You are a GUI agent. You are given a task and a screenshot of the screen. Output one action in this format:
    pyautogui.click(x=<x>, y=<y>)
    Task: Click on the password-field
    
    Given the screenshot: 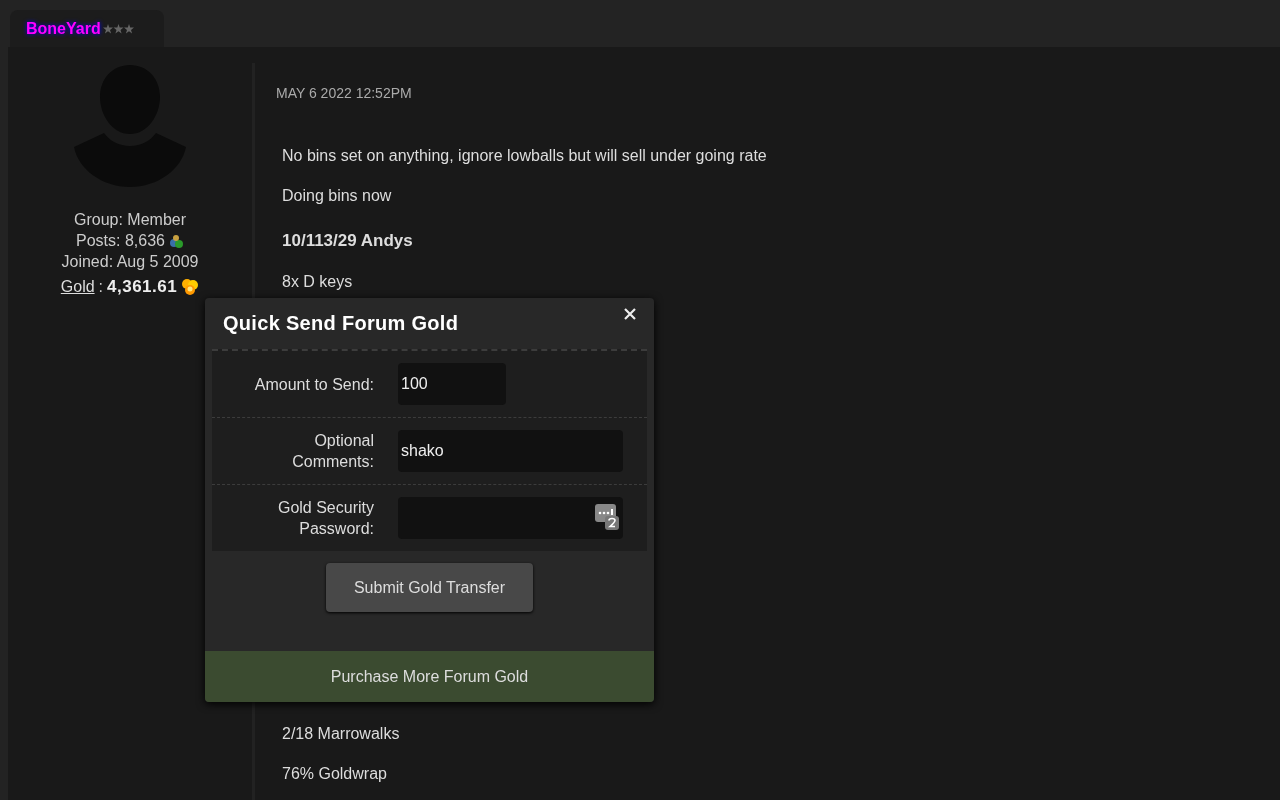 What is the action you would take?
    pyautogui.click(x=510, y=518)
    